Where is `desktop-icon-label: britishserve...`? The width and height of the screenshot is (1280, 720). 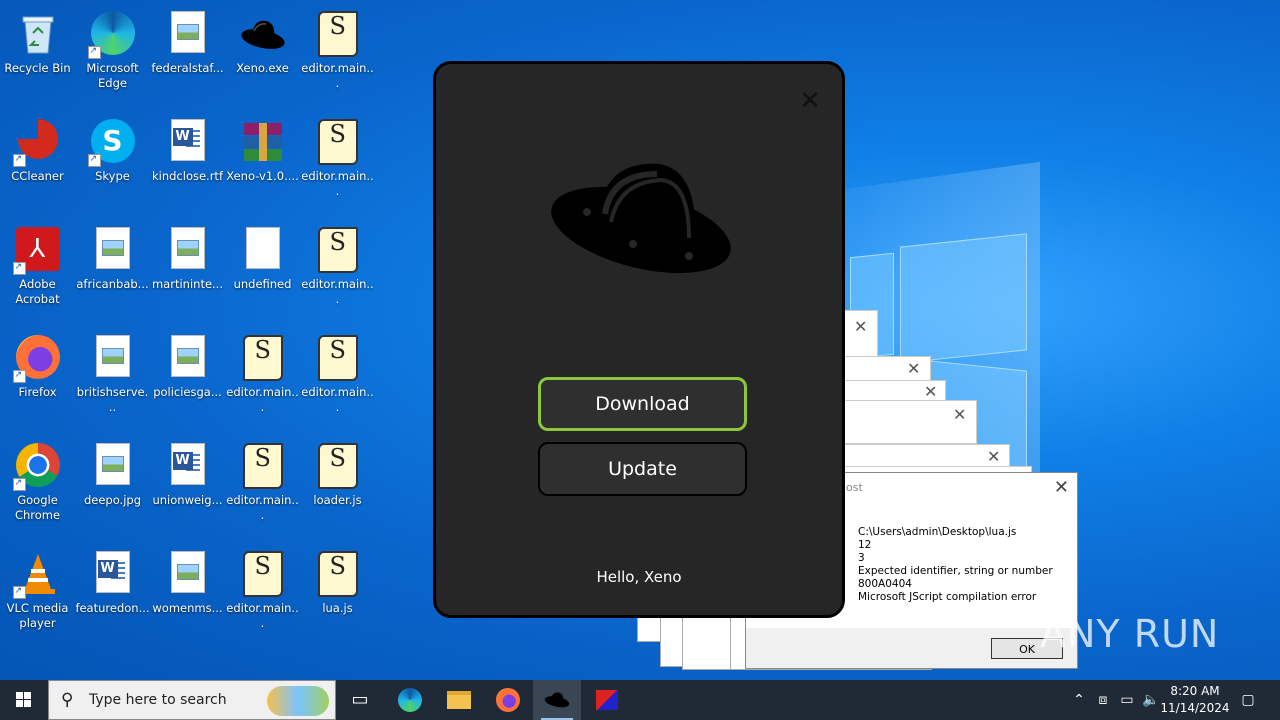 desktop-icon-label: britishserve... is located at coordinates (112, 399).